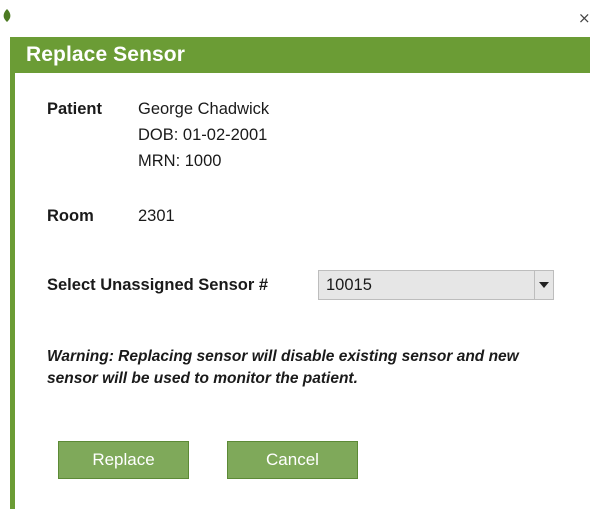  What do you see at coordinates (158, 285) in the screenshot?
I see `sensor-label: Select Unassigned Sensor #` at bounding box center [158, 285].